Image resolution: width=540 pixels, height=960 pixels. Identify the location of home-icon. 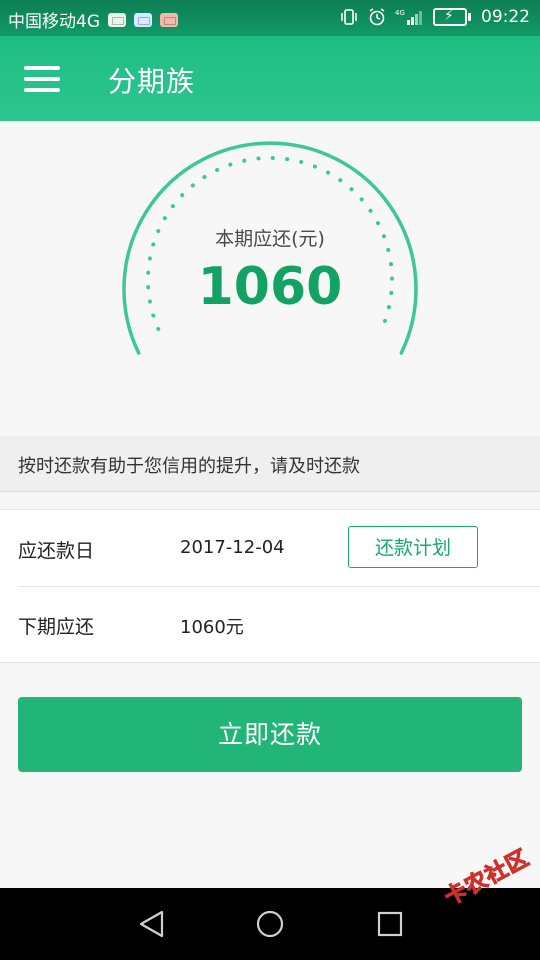
(270, 924).